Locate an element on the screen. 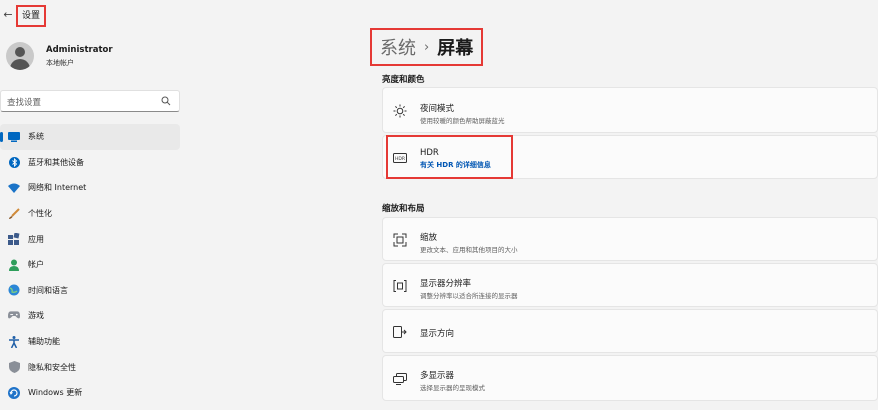  breadcrumb: 系统 › 屏幕 is located at coordinates (426, 47).